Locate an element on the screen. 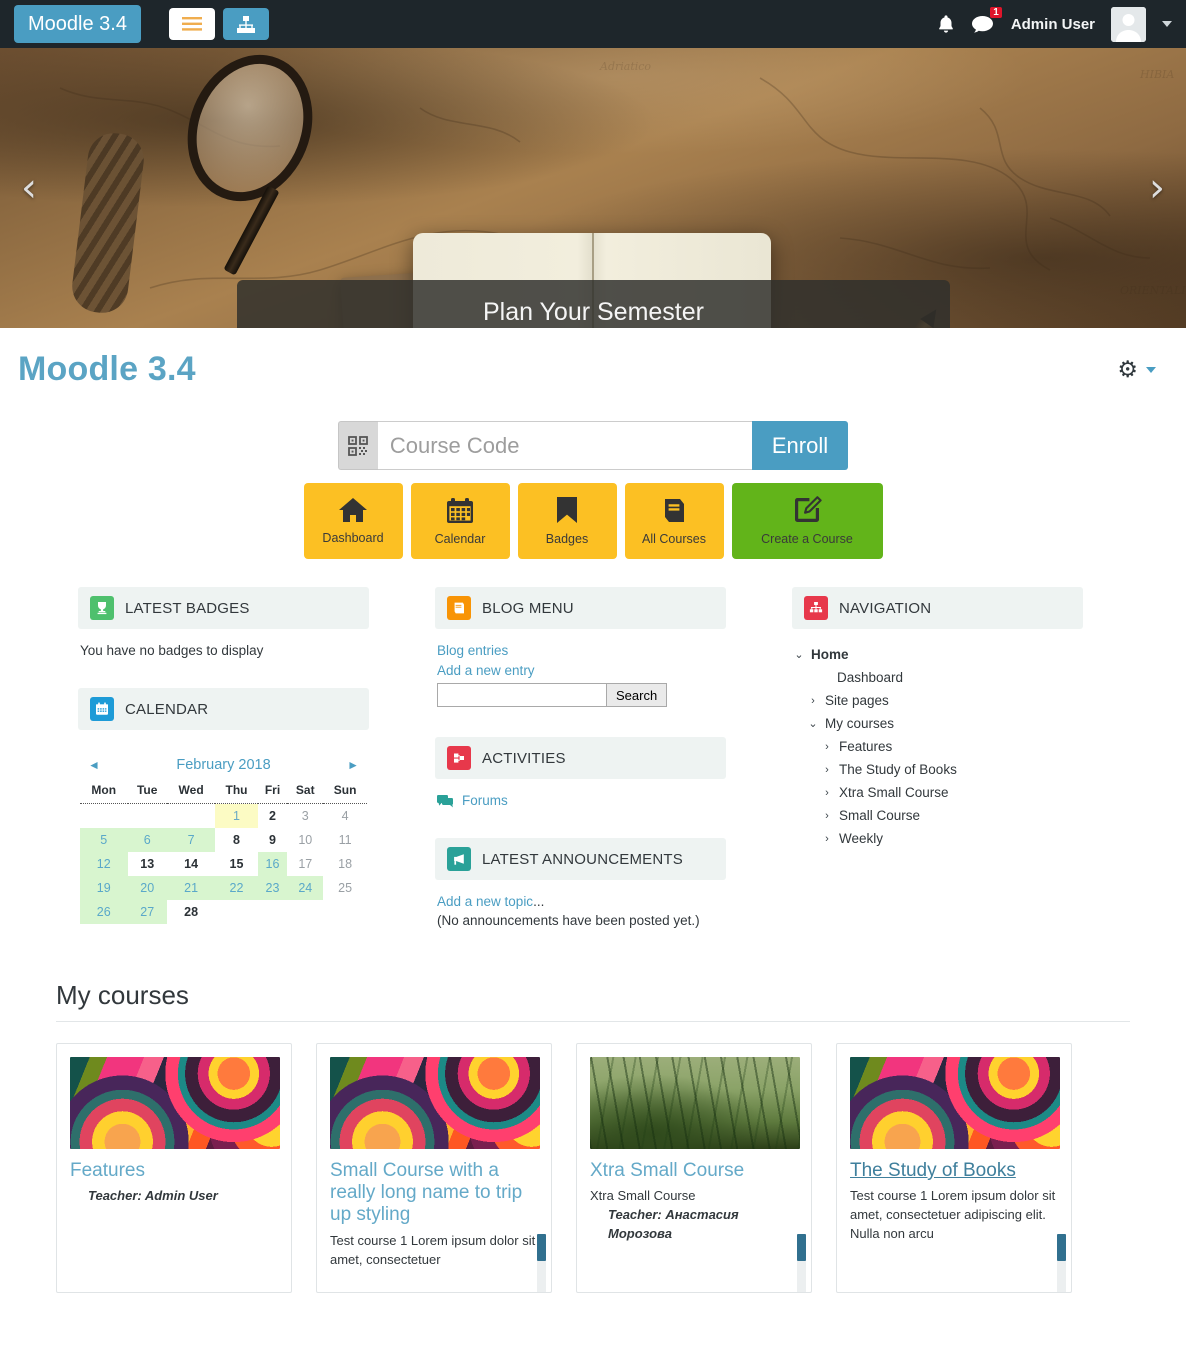 This screenshot has width=1186, height=1358. quicklink-all-courses: All Courses is located at coordinates (674, 521).